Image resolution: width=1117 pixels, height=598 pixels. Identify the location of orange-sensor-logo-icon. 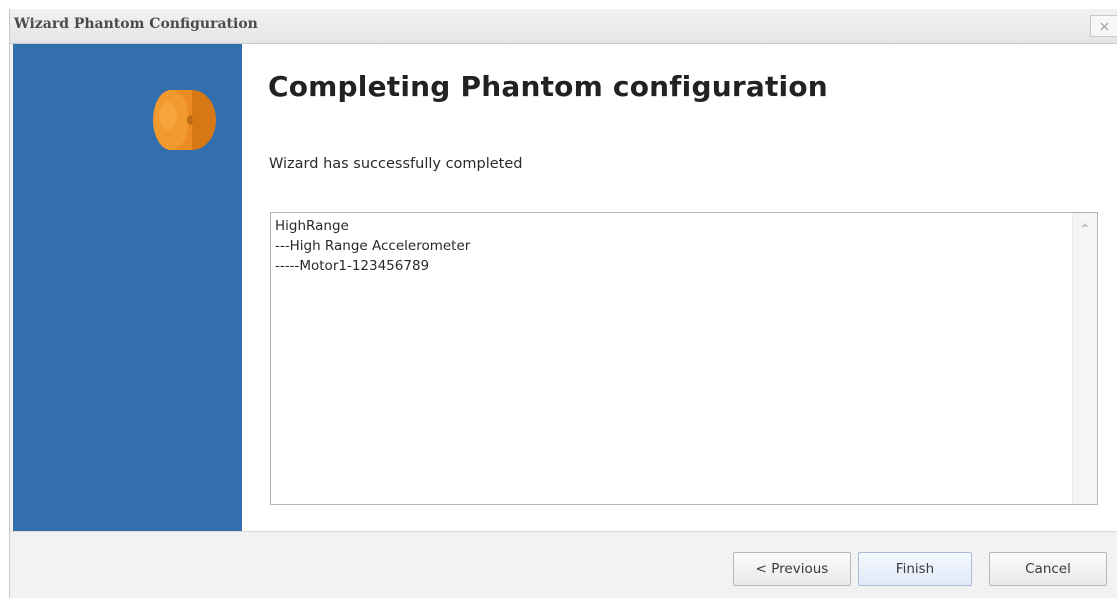
(184, 120).